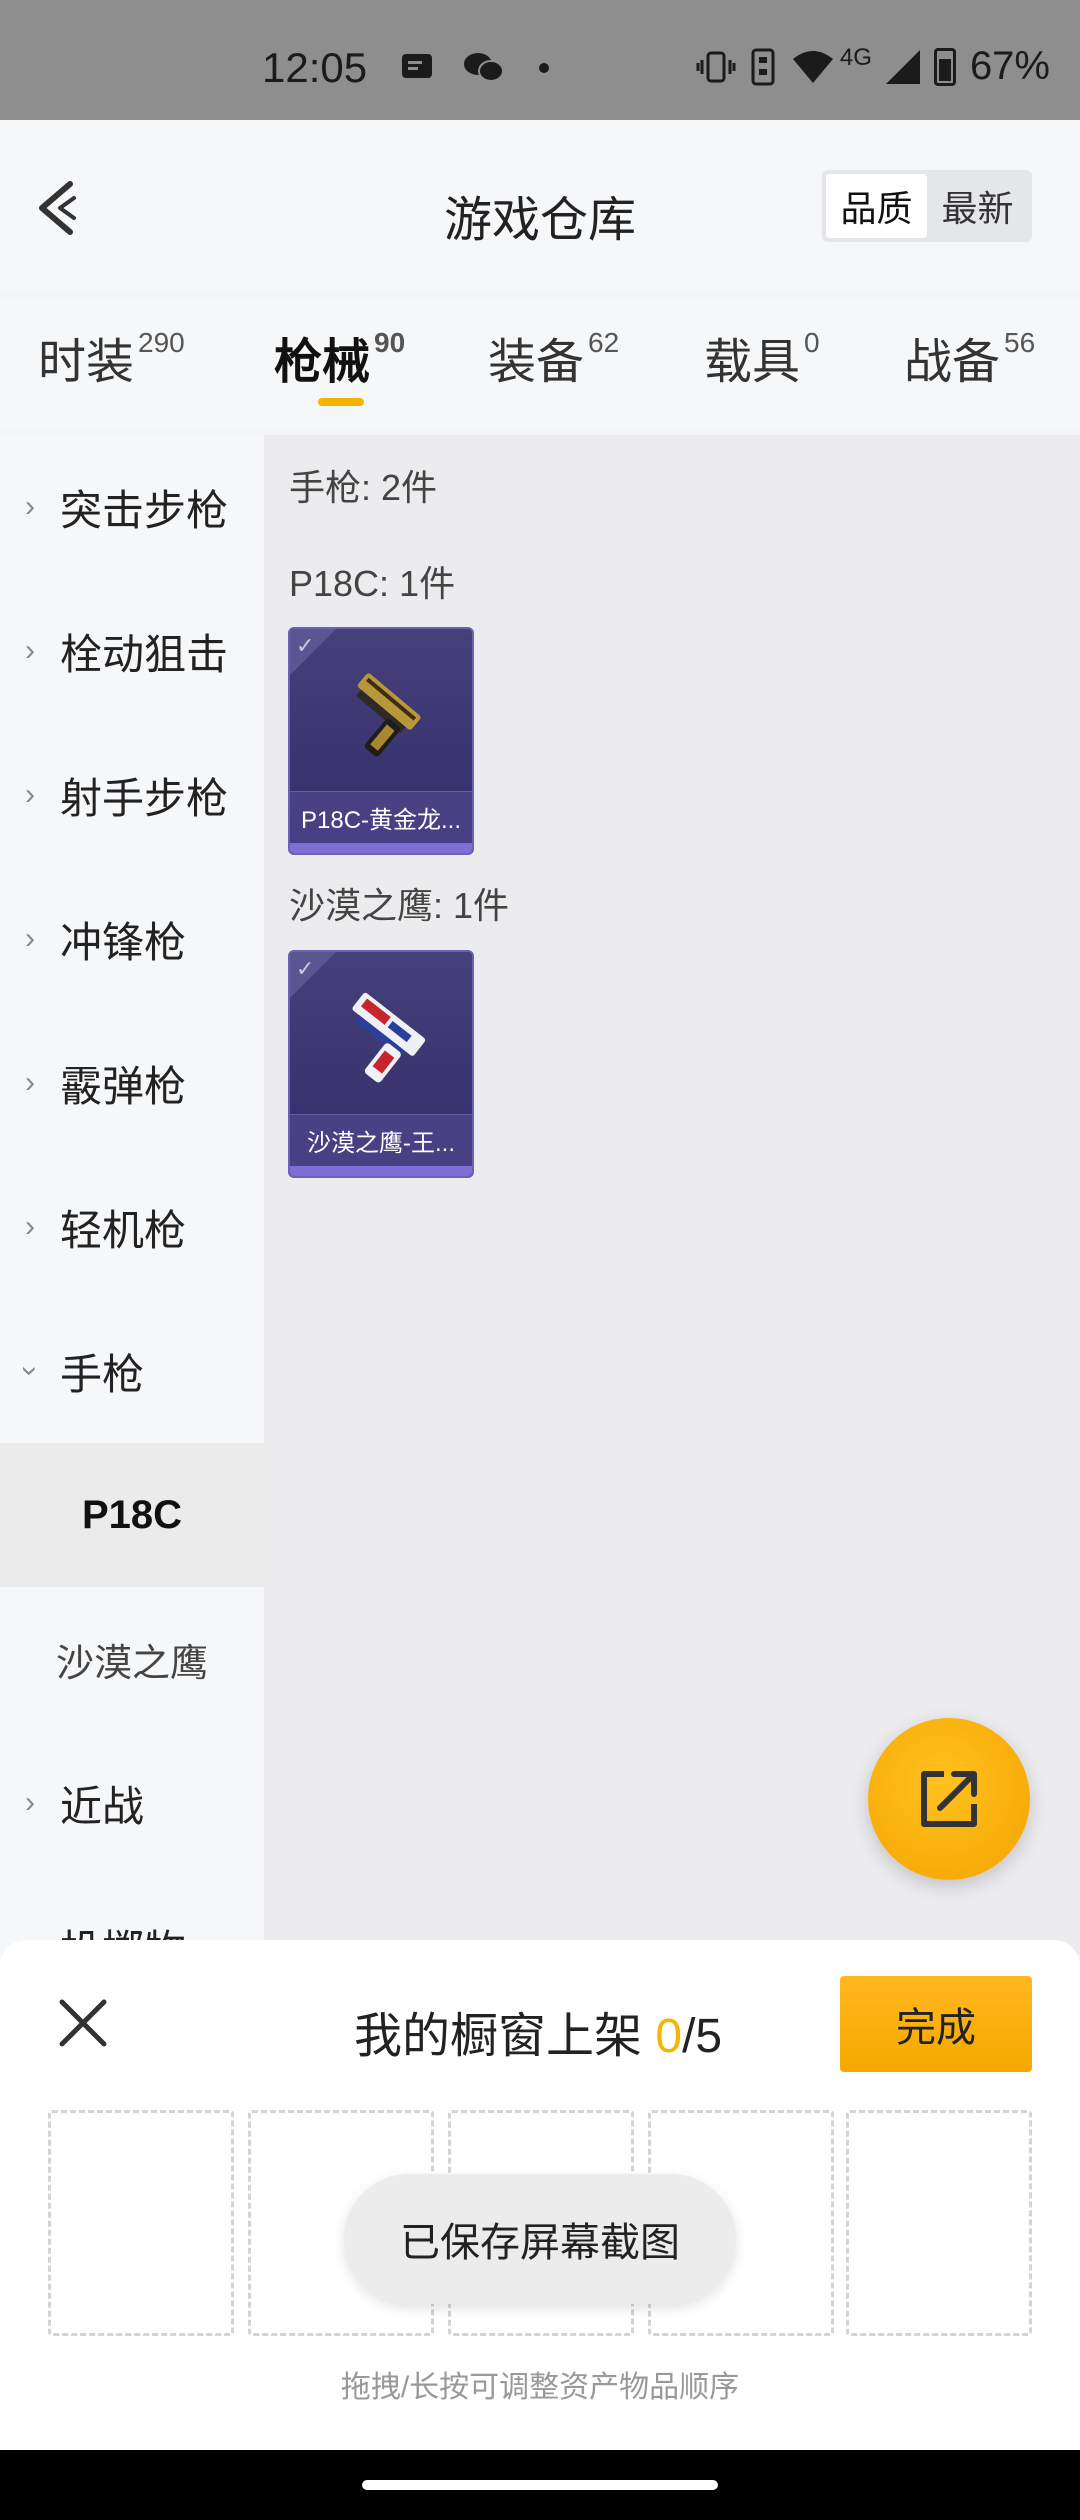  What do you see at coordinates (540, 205) in the screenshot?
I see `header: 游戏仓库 品质 最新` at bounding box center [540, 205].